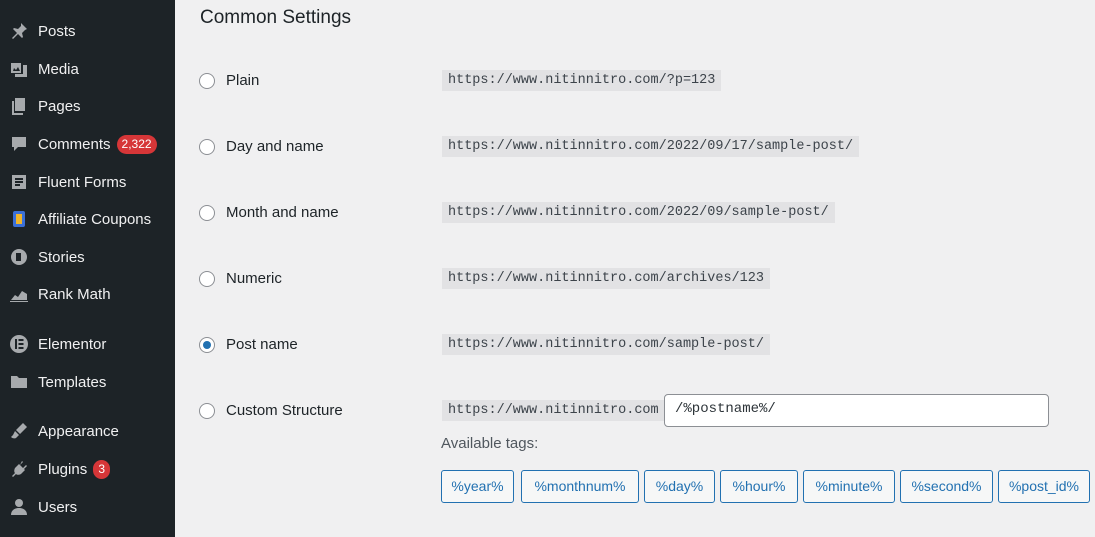 The height and width of the screenshot is (537, 1095). Describe the element at coordinates (19, 106) in the screenshot. I see `pages-icon` at that location.